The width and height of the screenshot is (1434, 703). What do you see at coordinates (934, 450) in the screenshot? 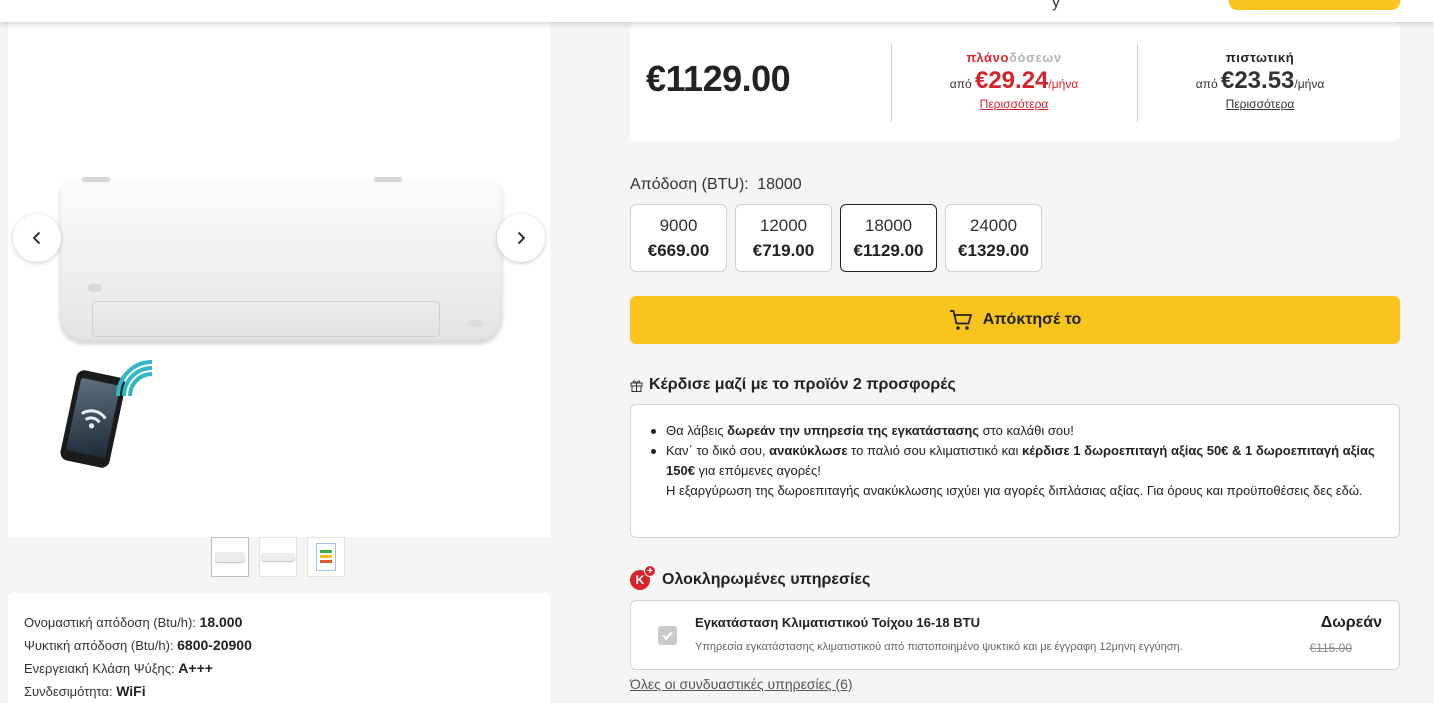
I see `offer-text: το παλιό σου κλιματιστικό και` at bounding box center [934, 450].